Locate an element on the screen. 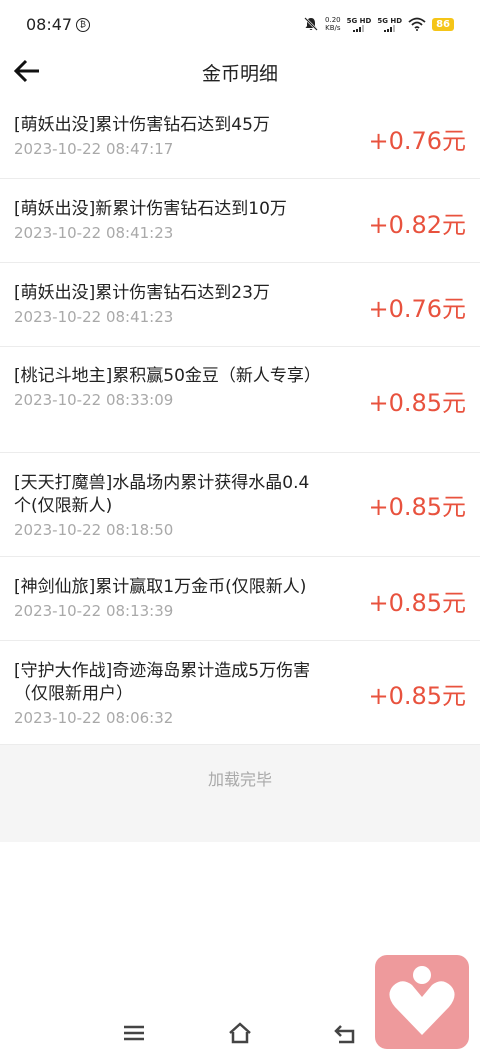 Image resolution: width=480 pixels, height=1061 pixels. load-complete-footer: 加载完毕 is located at coordinates (240, 793).